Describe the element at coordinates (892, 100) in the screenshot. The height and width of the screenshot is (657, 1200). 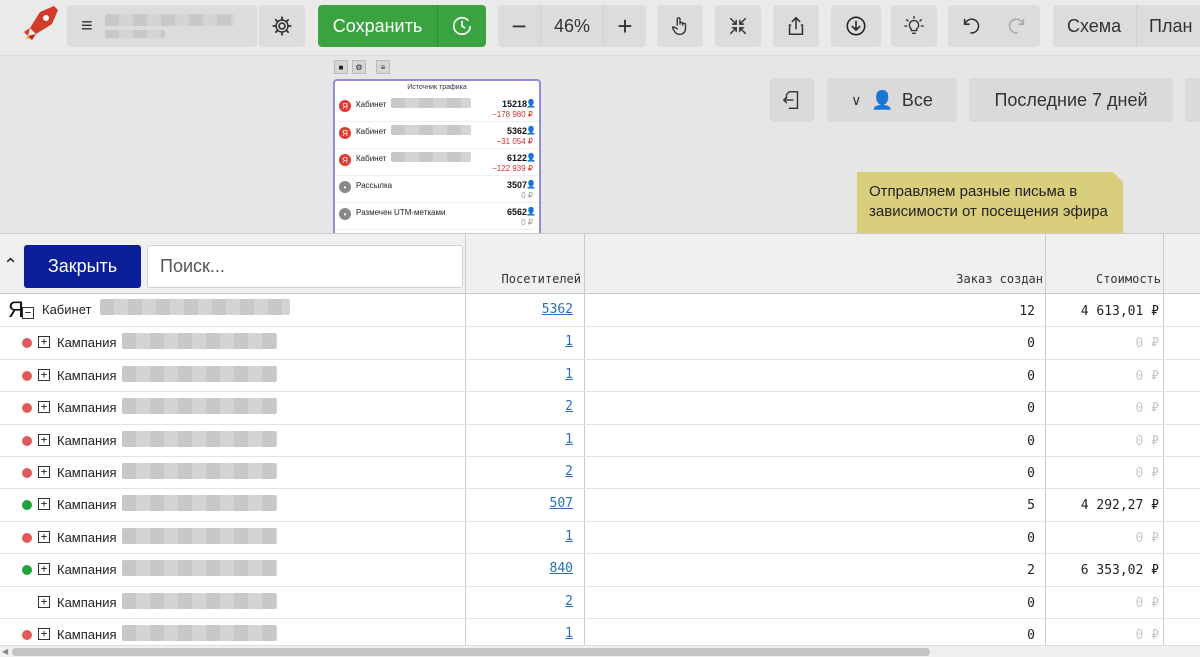
I see `segment-filter-button: ∨ 👤 Все` at that location.